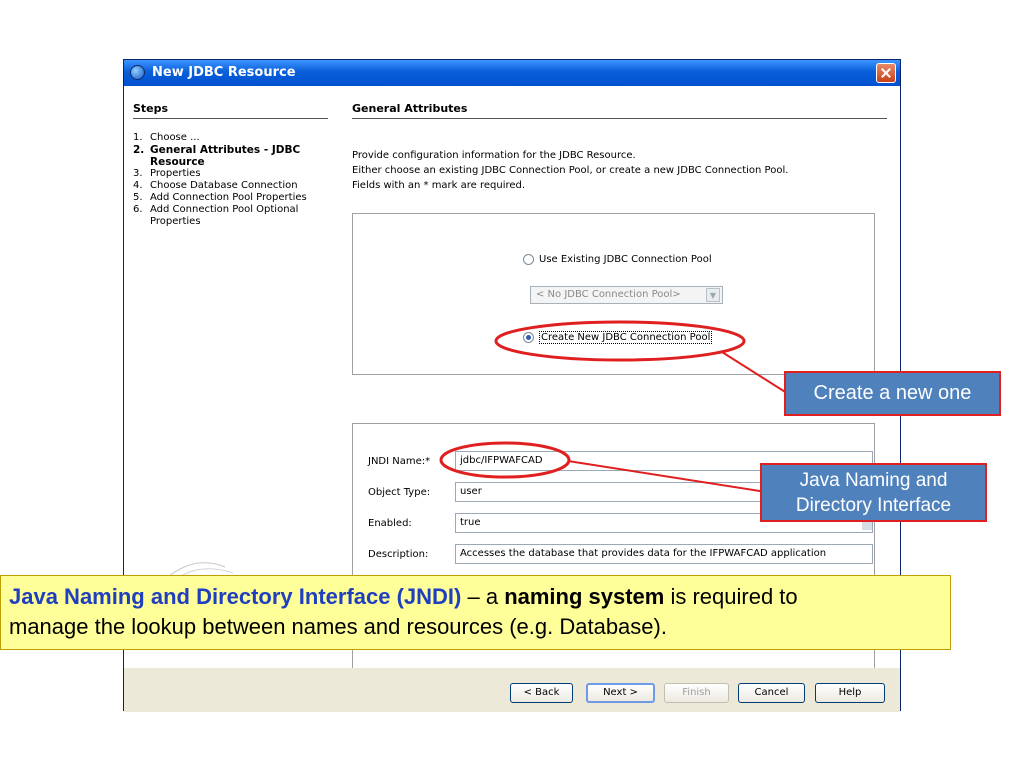  What do you see at coordinates (138, 173) in the screenshot?
I see `step-number: 3.` at bounding box center [138, 173].